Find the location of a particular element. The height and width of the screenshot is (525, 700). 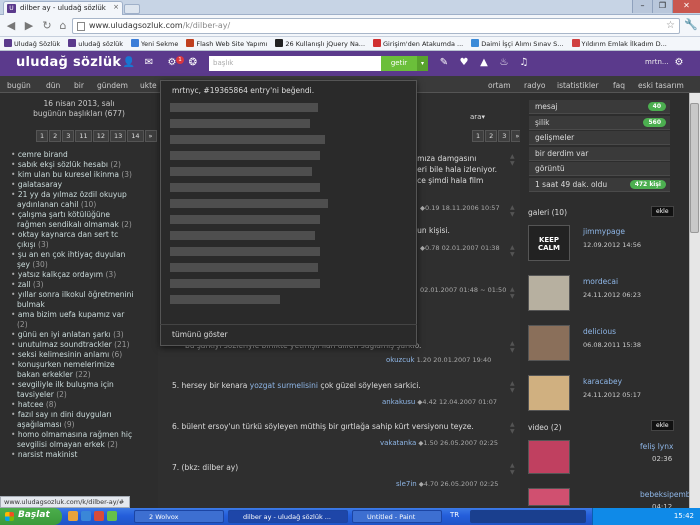

category-right-3: faq is located at coordinates (619, 85).